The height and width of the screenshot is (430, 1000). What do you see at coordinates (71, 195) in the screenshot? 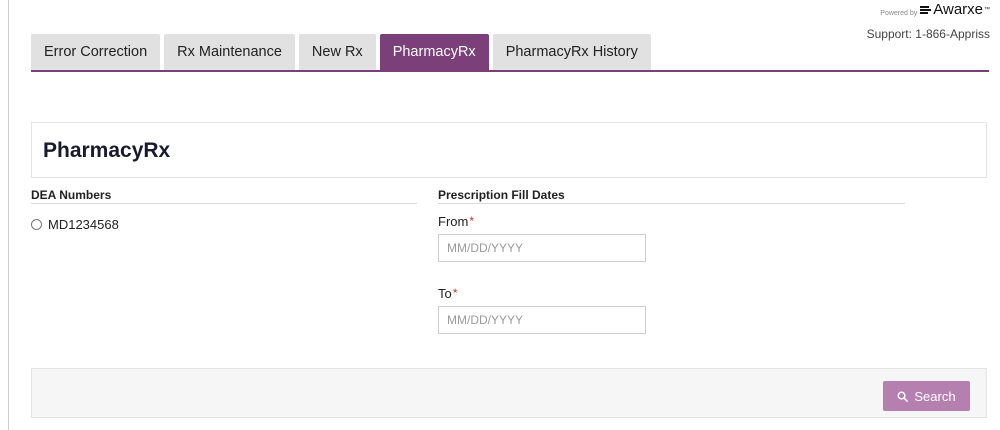
I see `dea-numbers-heading: DEA Numbers` at bounding box center [71, 195].